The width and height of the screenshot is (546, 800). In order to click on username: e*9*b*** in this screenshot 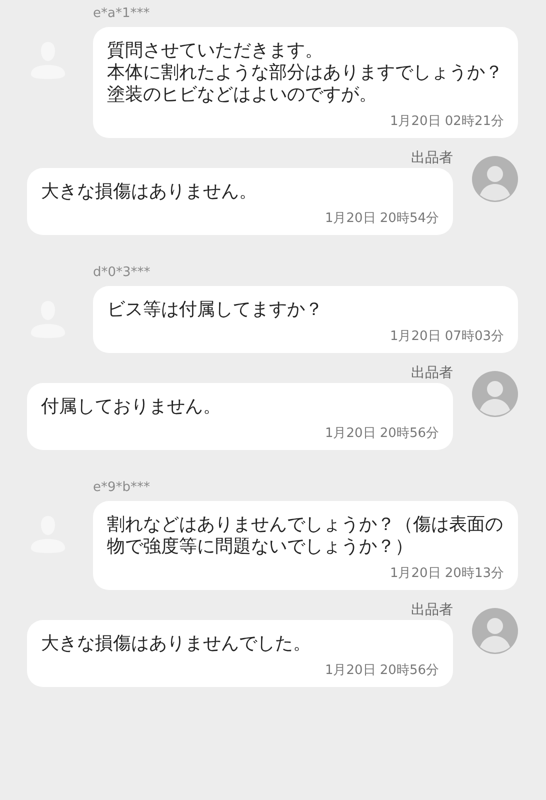, I will do `click(122, 488)`.